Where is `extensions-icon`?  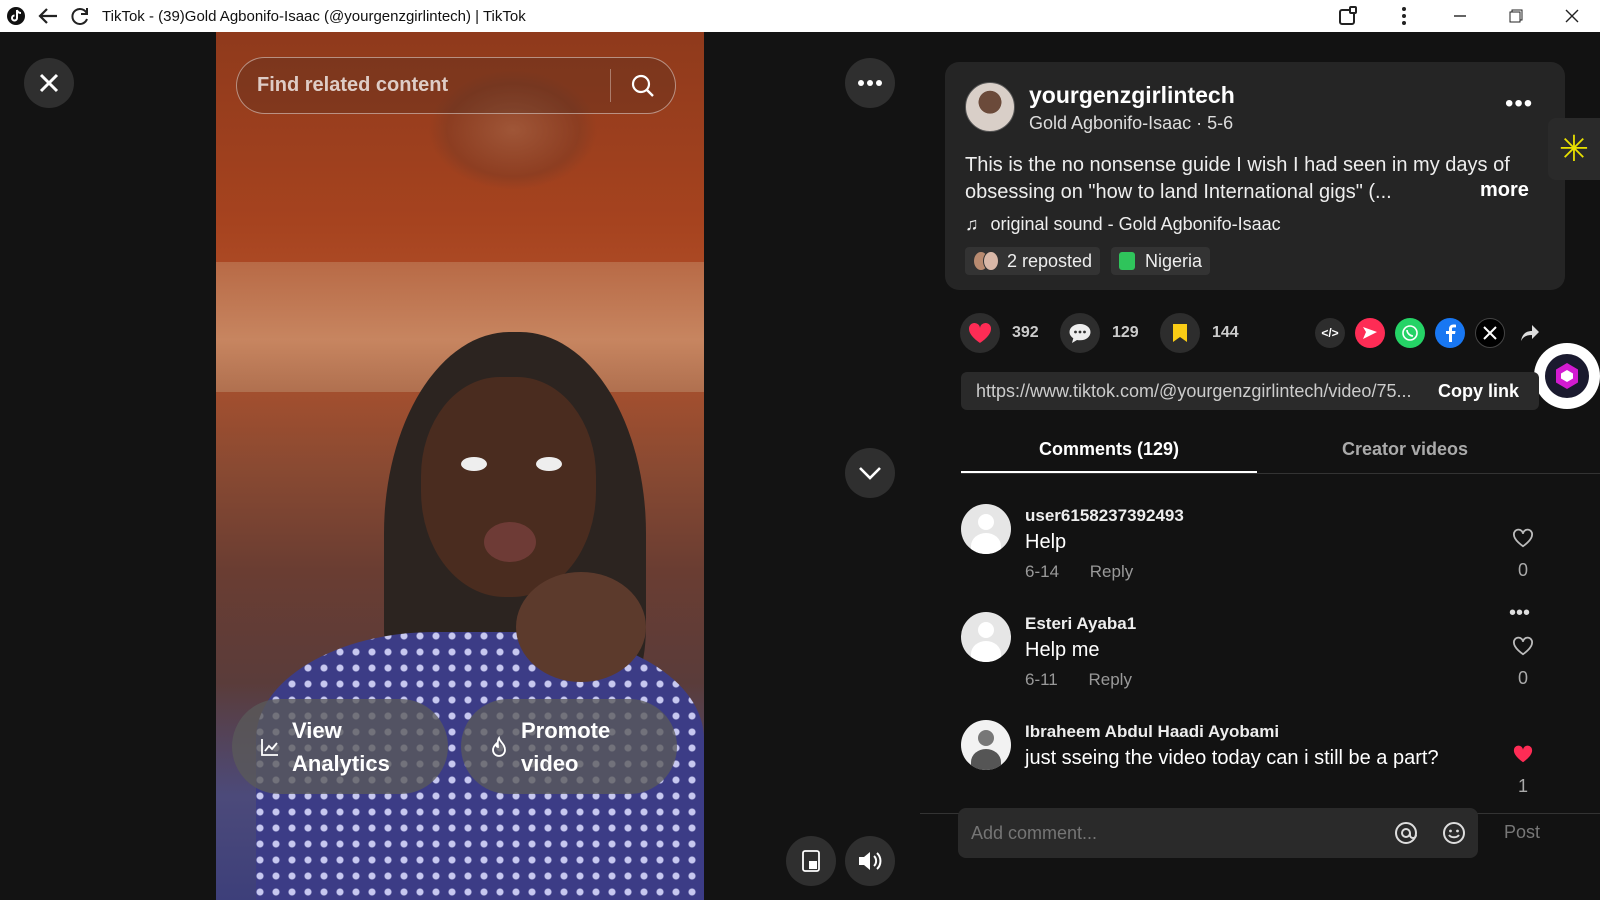 extensions-icon is located at coordinates (1348, 16).